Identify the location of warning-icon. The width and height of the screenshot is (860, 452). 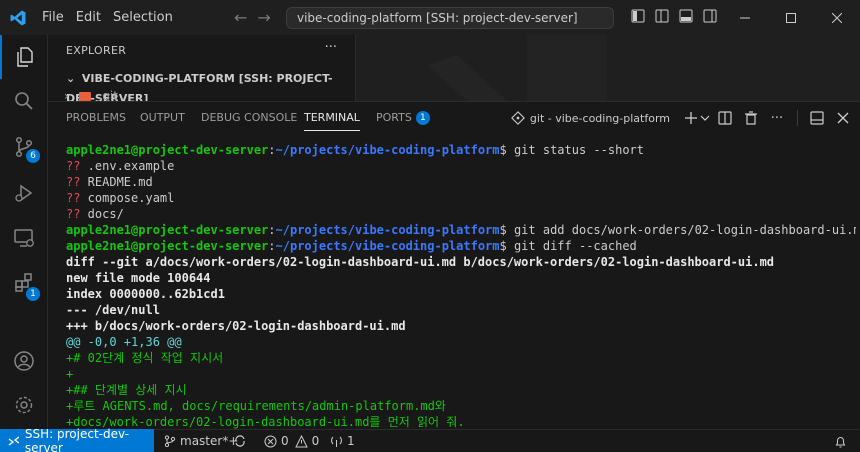
(301, 440).